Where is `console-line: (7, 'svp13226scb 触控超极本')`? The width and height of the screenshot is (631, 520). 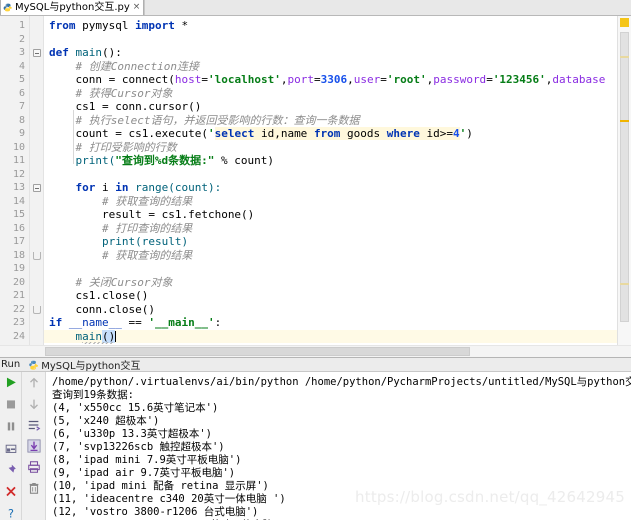 console-line: (7, 'svp13226scb 触控超极本') is located at coordinates (138, 447).